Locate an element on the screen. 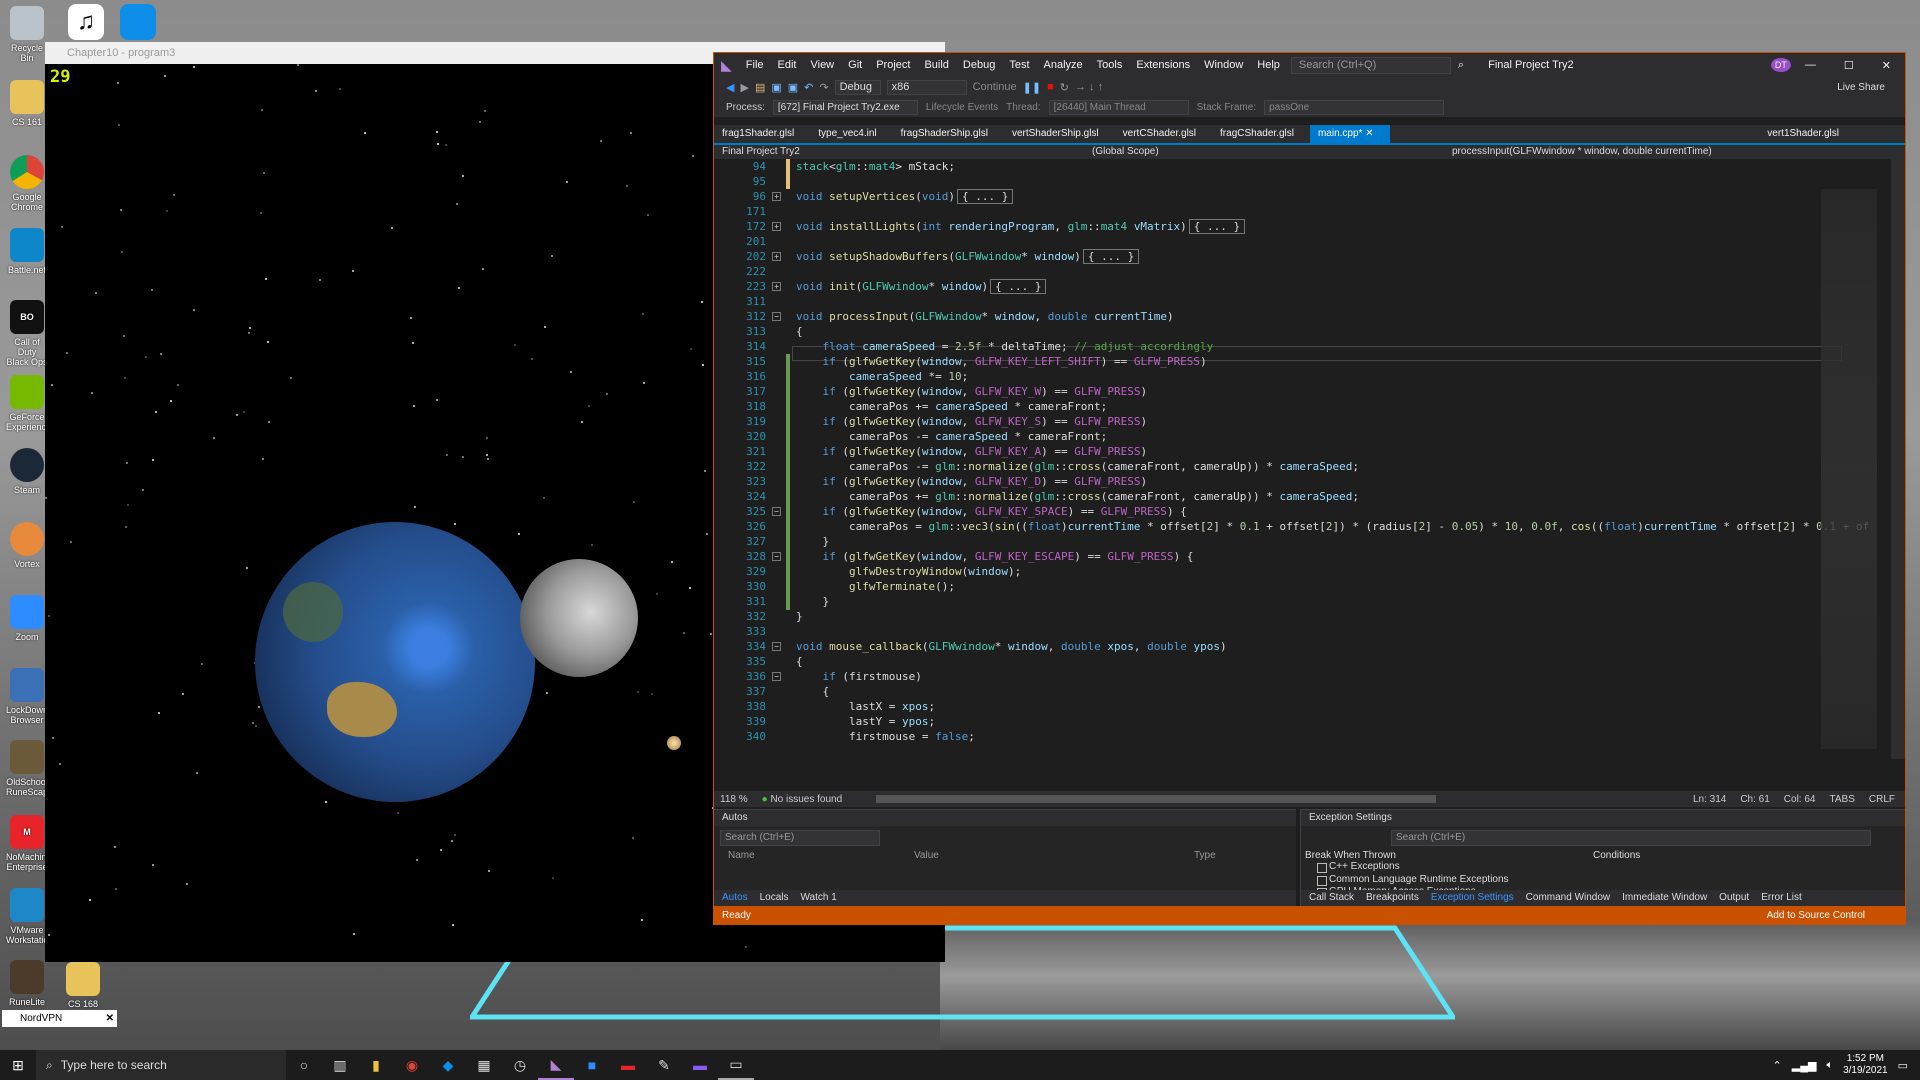 The width and height of the screenshot is (1920, 1080). undo-icon: ↶ is located at coordinates (808, 87).